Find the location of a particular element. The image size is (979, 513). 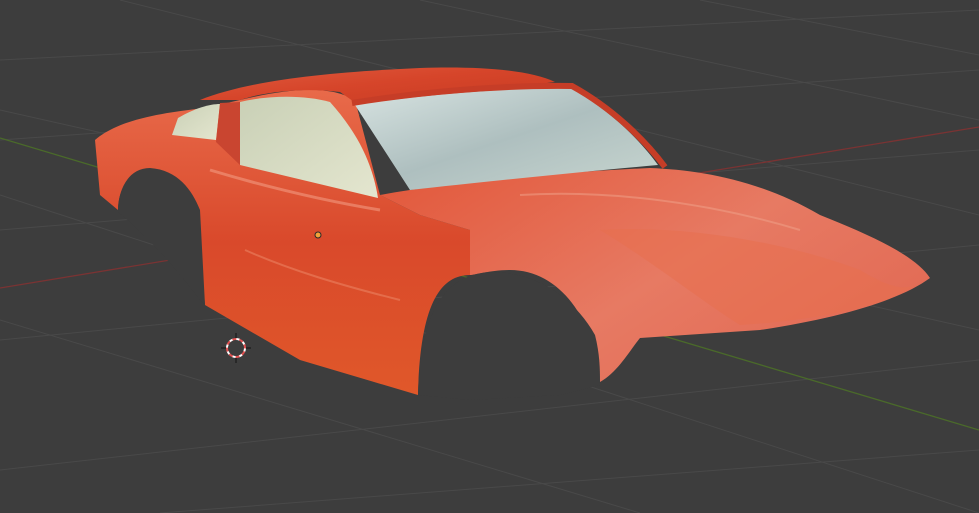

car-side-window-rear is located at coordinates (196, 122).